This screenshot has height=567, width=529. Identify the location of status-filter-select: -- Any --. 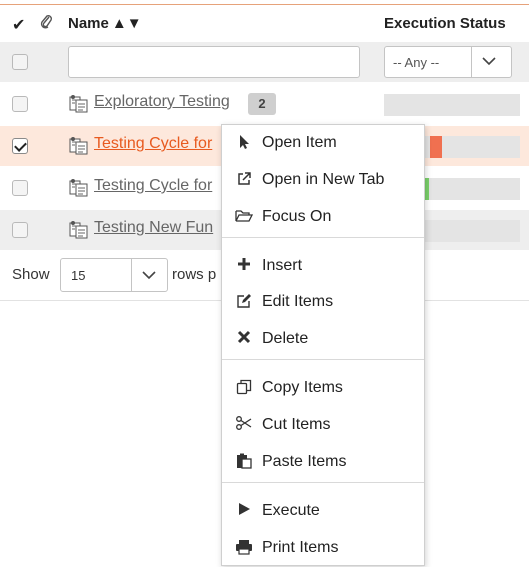
(448, 62).